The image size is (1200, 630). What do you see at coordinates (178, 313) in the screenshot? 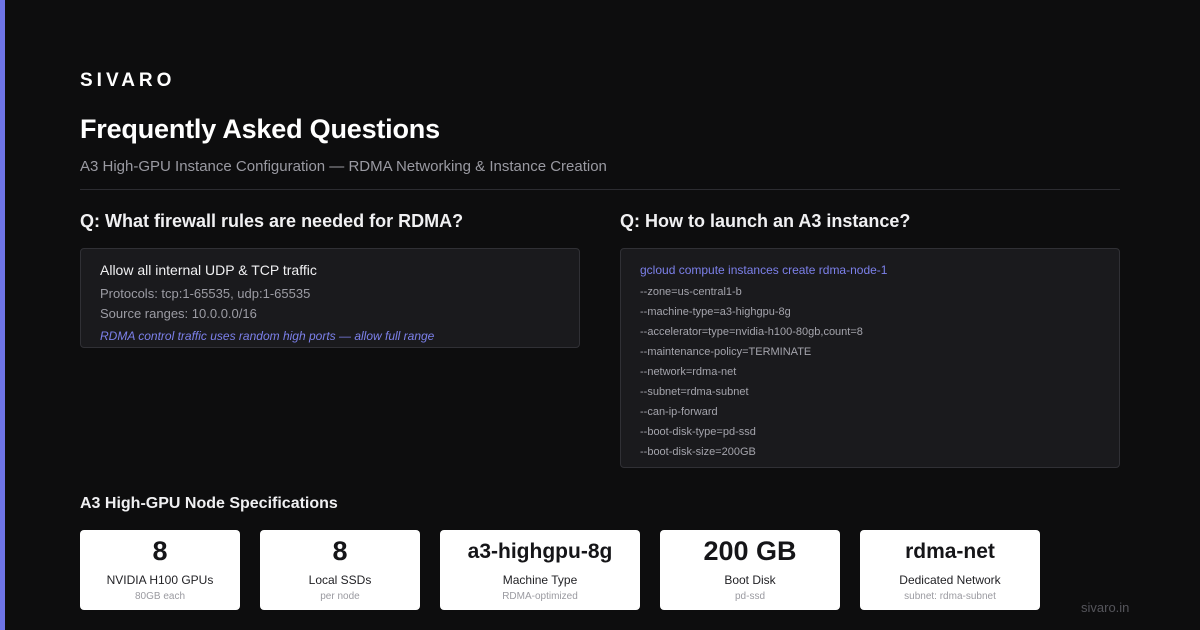
I see `firewall-source-ranges: Source ranges: 10.0.0.0/16` at bounding box center [178, 313].